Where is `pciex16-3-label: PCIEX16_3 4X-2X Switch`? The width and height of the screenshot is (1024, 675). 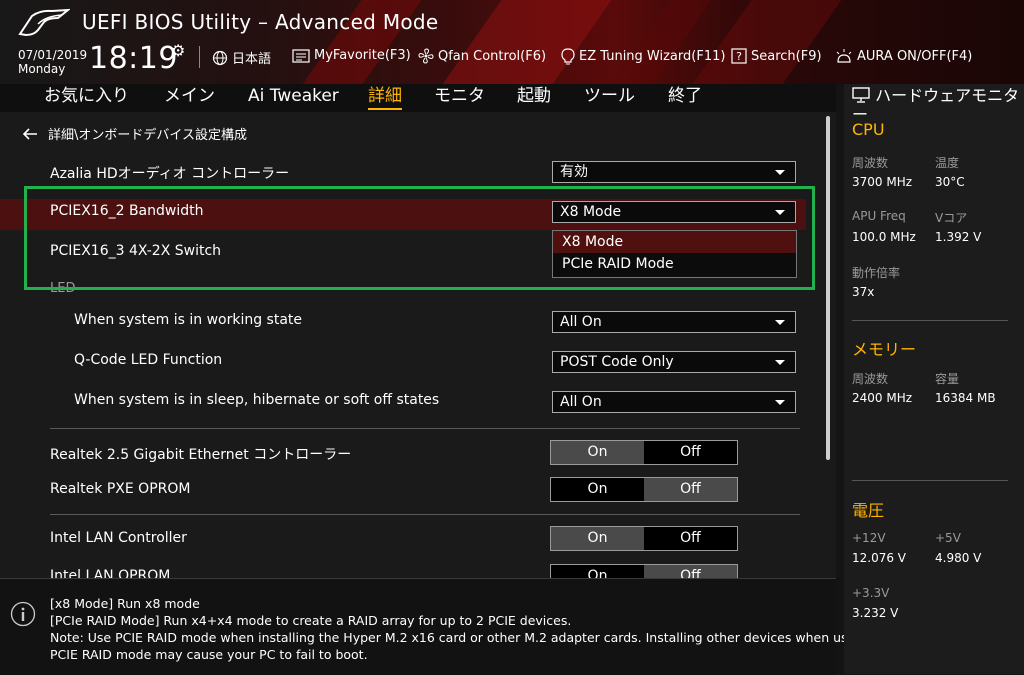 pciex16-3-label: PCIEX16_3 4X-2X Switch is located at coordinates (135, 251).